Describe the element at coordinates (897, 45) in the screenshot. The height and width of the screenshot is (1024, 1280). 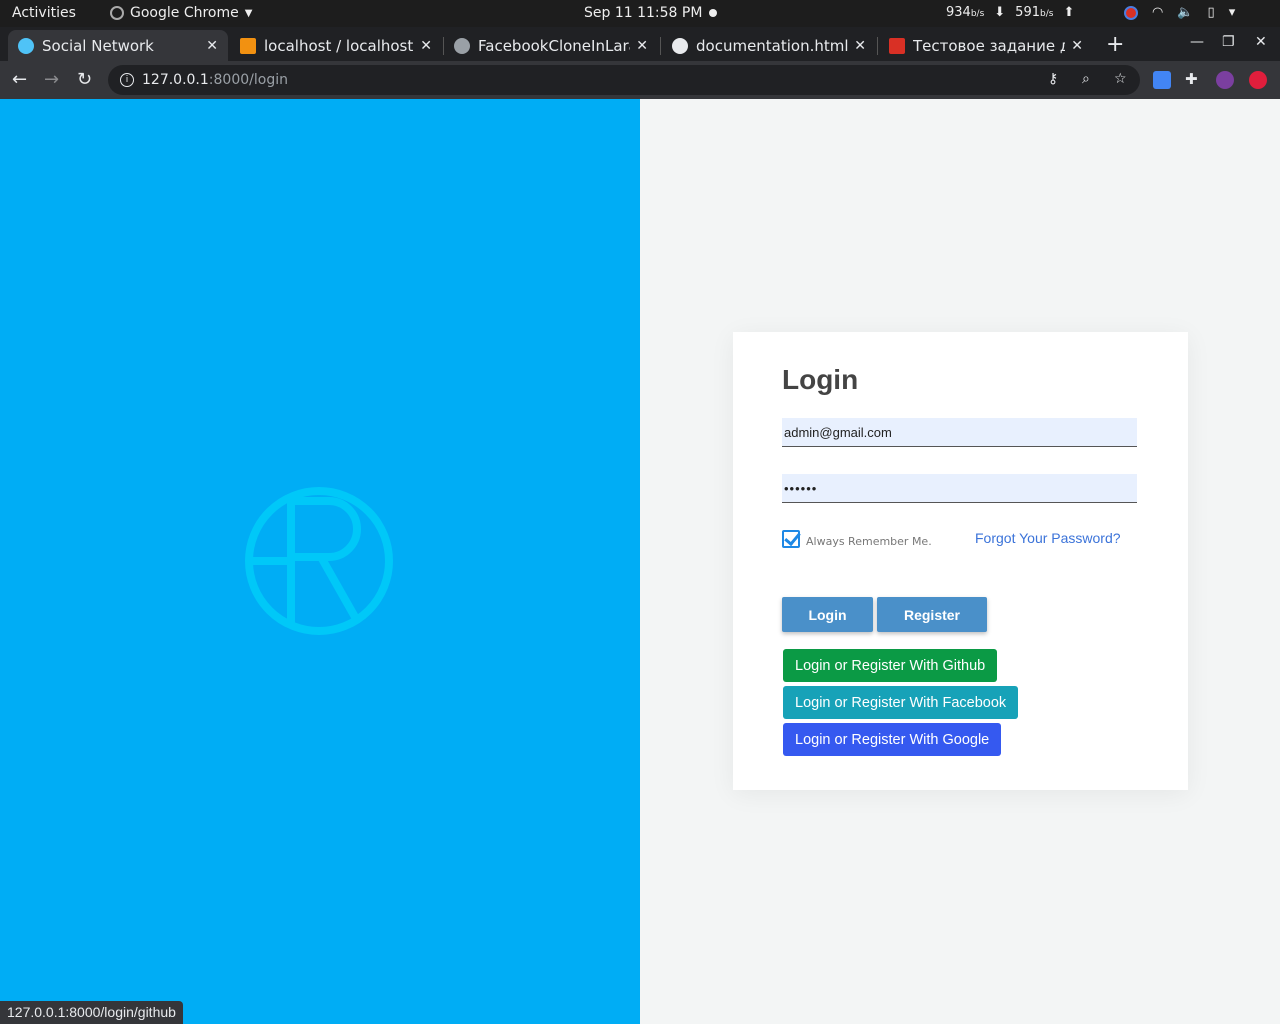
I see `gmail-favicon-icon` at that location.